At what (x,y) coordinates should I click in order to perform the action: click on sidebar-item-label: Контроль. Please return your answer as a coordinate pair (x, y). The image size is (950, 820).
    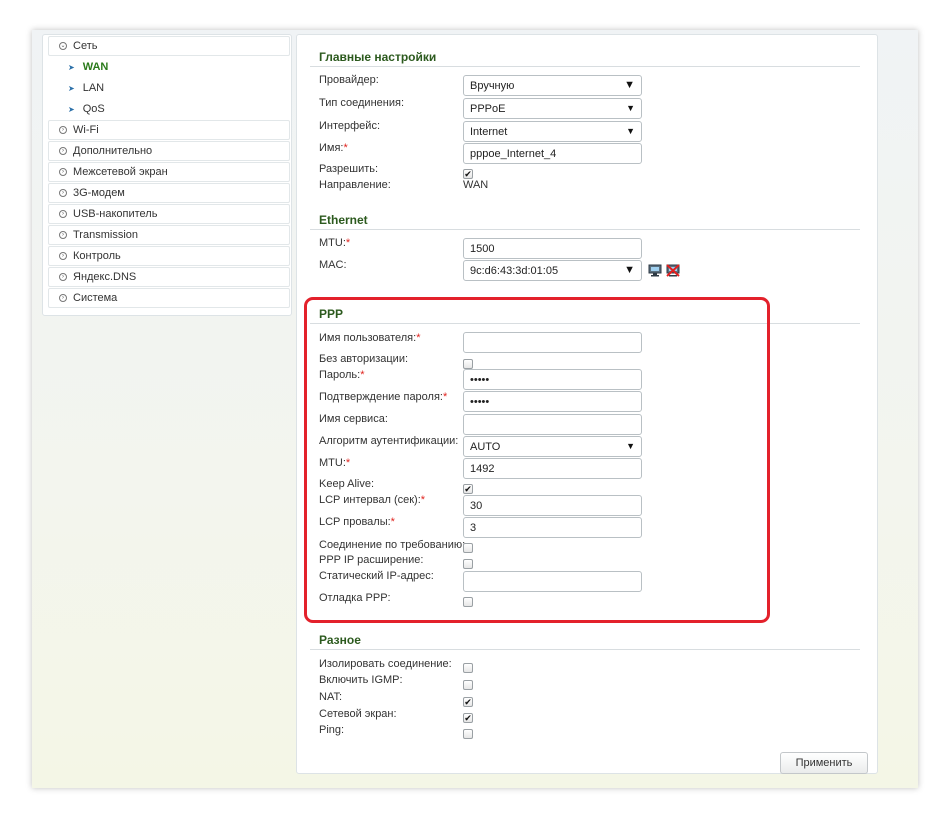
    Looking at the image, I should click on (97, 256).